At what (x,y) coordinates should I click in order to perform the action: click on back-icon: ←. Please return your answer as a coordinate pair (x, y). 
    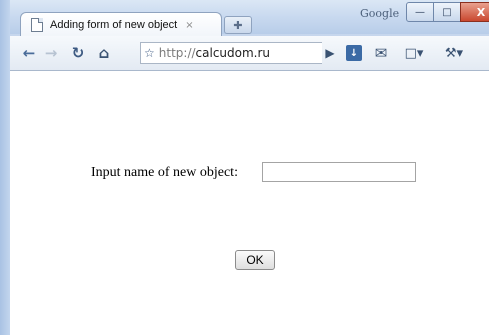
    Looking at the image, I should click on (29, 53).